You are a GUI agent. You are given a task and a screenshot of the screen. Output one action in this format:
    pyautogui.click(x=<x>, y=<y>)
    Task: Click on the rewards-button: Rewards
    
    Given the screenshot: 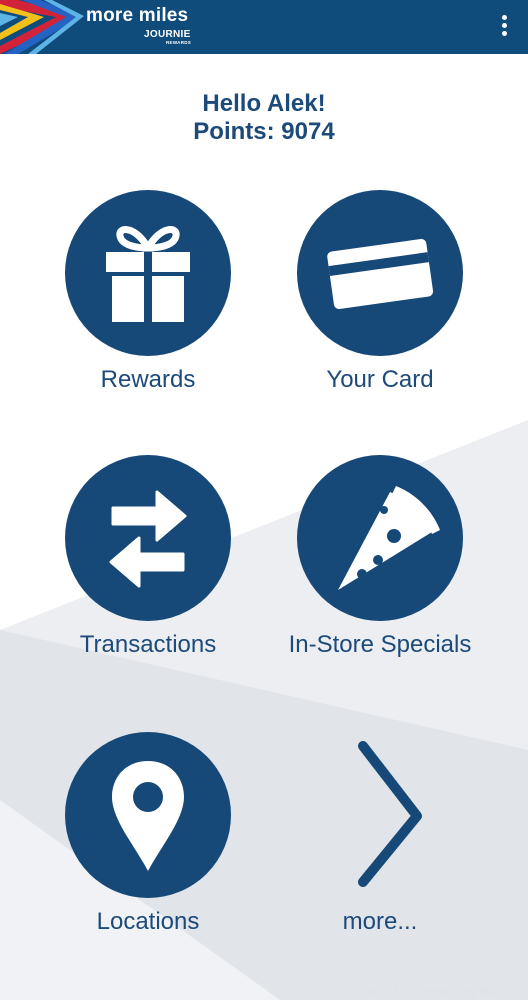 What is the action you would take?
    pyautogui.click(x=148, y=305)
    